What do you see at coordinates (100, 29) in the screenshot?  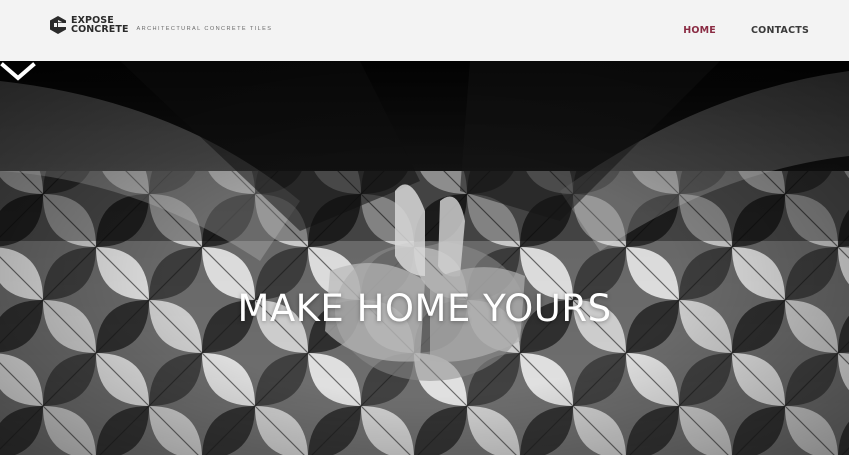 I see `logo-line-2: CONCRETE` at bounding box center [100, 29].